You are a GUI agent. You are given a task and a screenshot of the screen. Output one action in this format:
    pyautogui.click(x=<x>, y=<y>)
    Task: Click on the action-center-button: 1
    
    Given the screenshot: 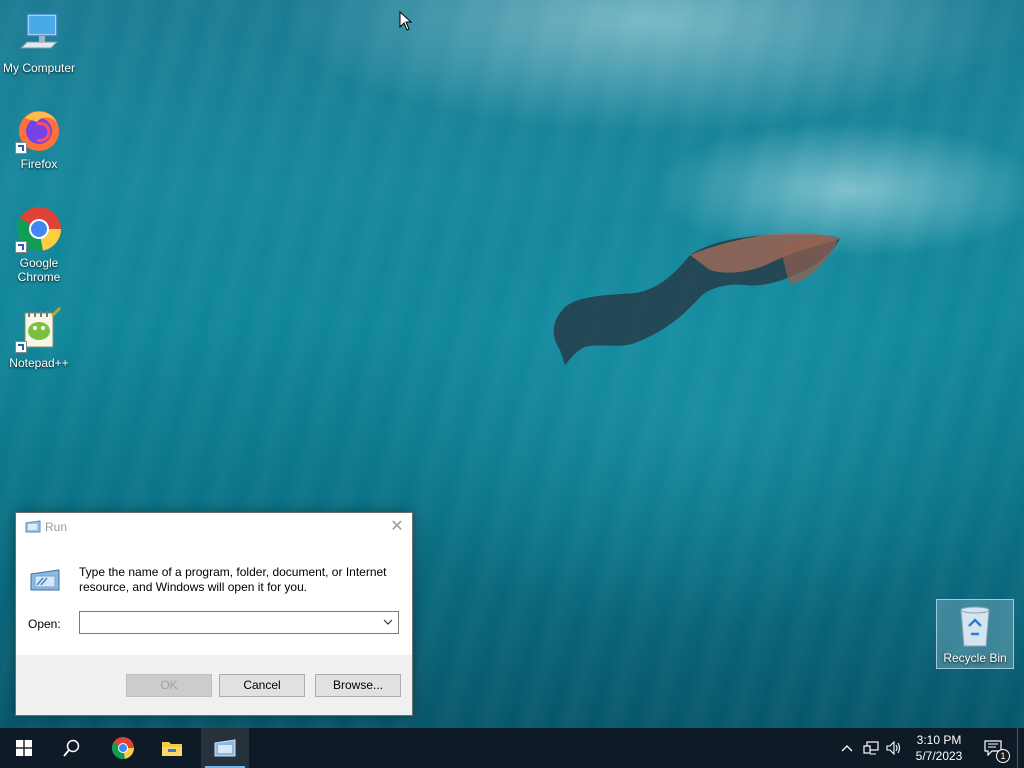 What is the action you would take?
    pyautogui.click(x=996, y=748)
    